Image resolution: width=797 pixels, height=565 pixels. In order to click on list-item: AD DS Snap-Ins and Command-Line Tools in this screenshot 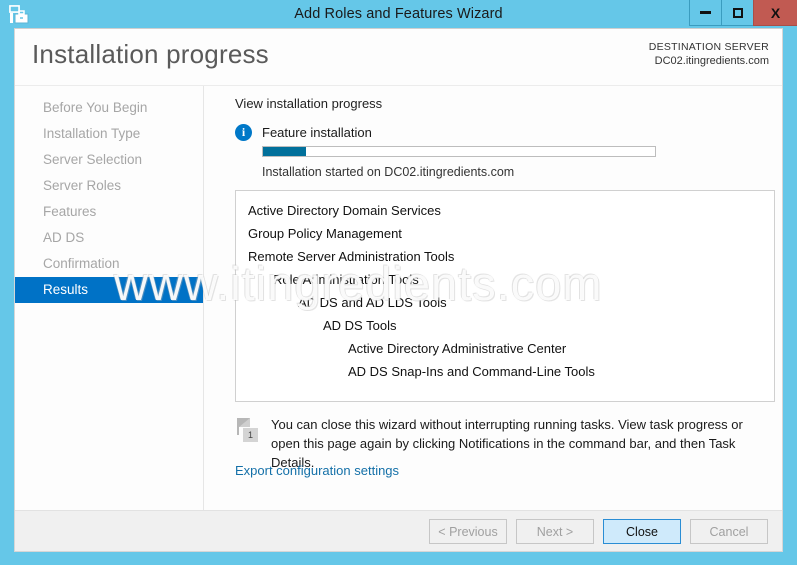, I will do `click(471, 371)`.